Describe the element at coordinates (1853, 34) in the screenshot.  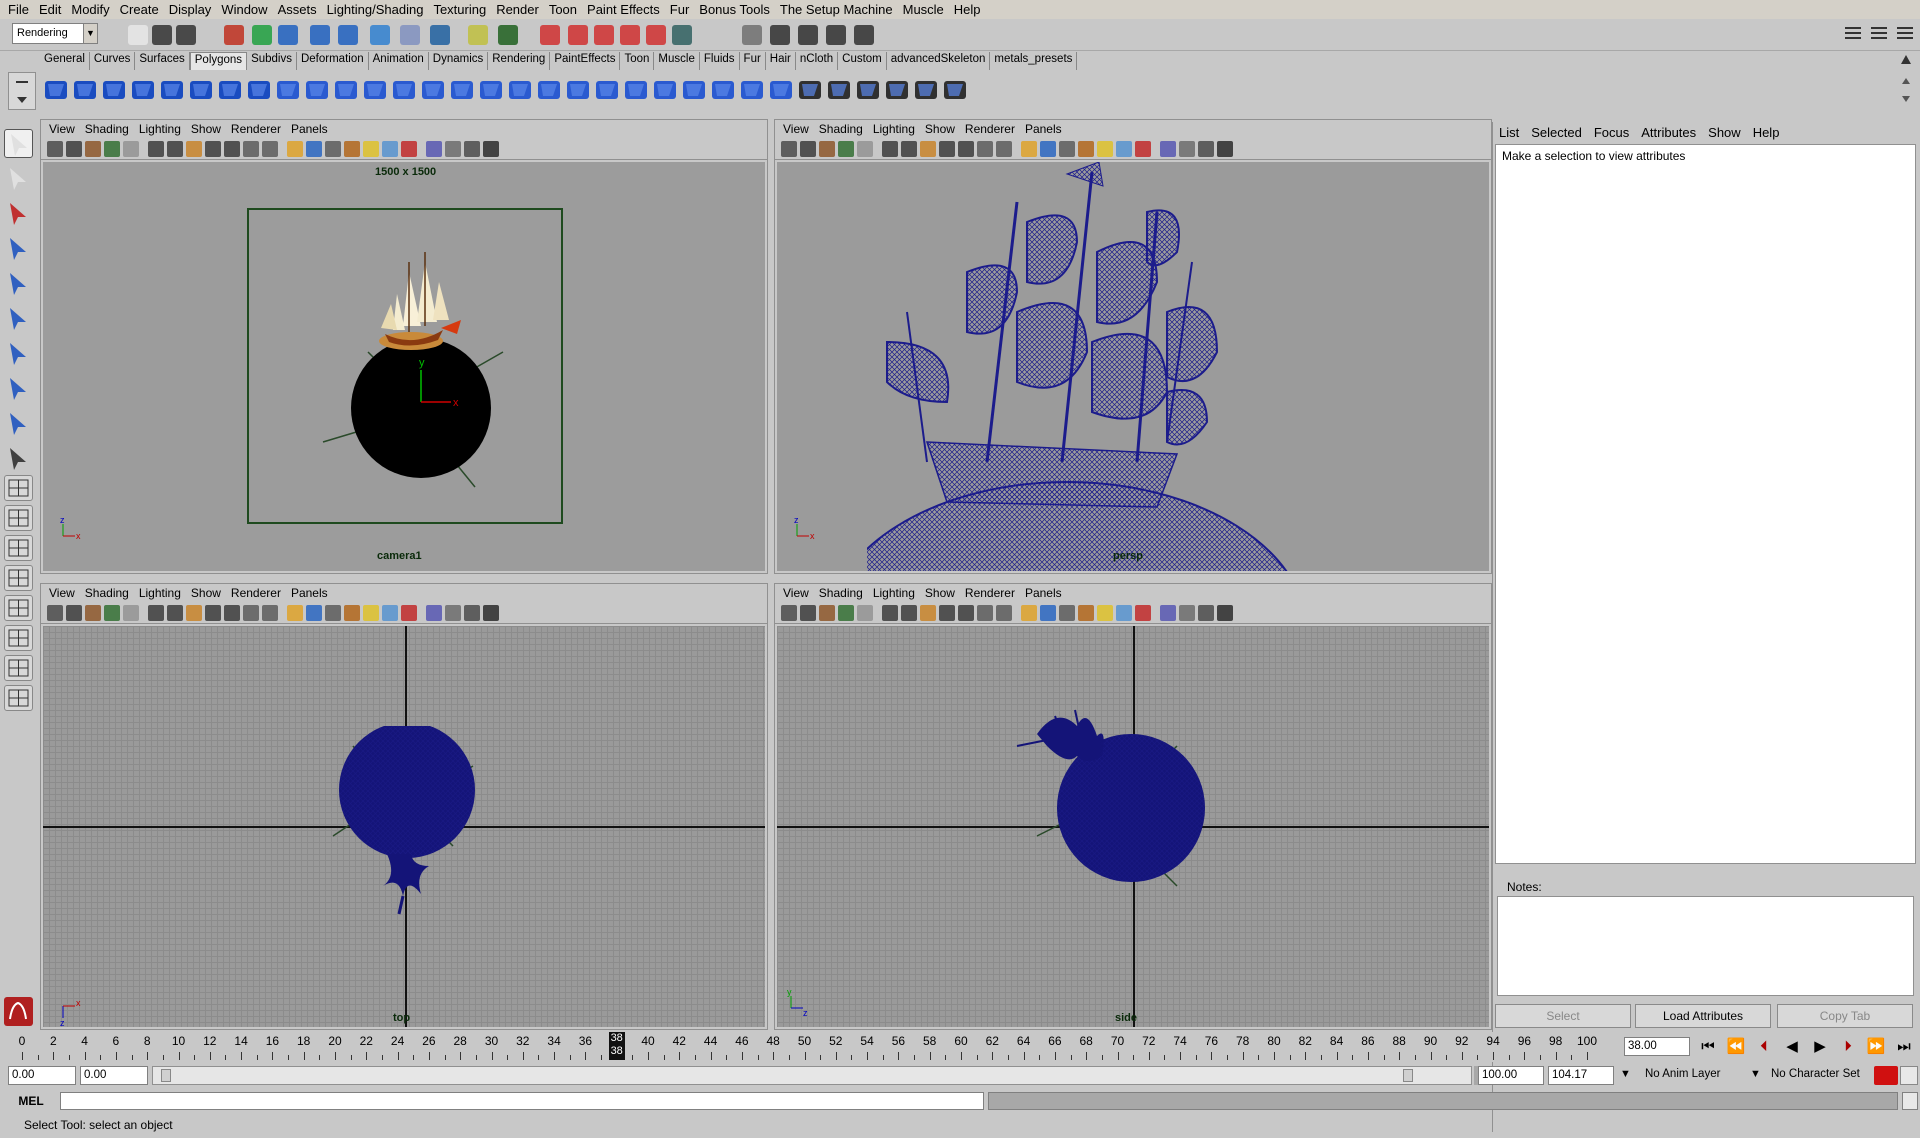
I see `tool-settings-toggle-icon` at that location.